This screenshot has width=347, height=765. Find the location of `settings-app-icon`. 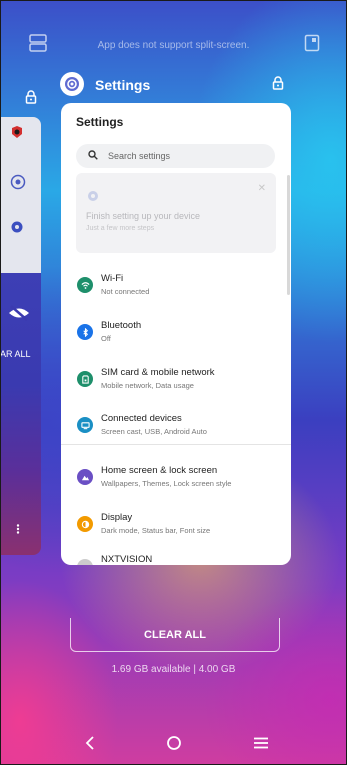

settings-app-icon is located at coordinates (72, 84).